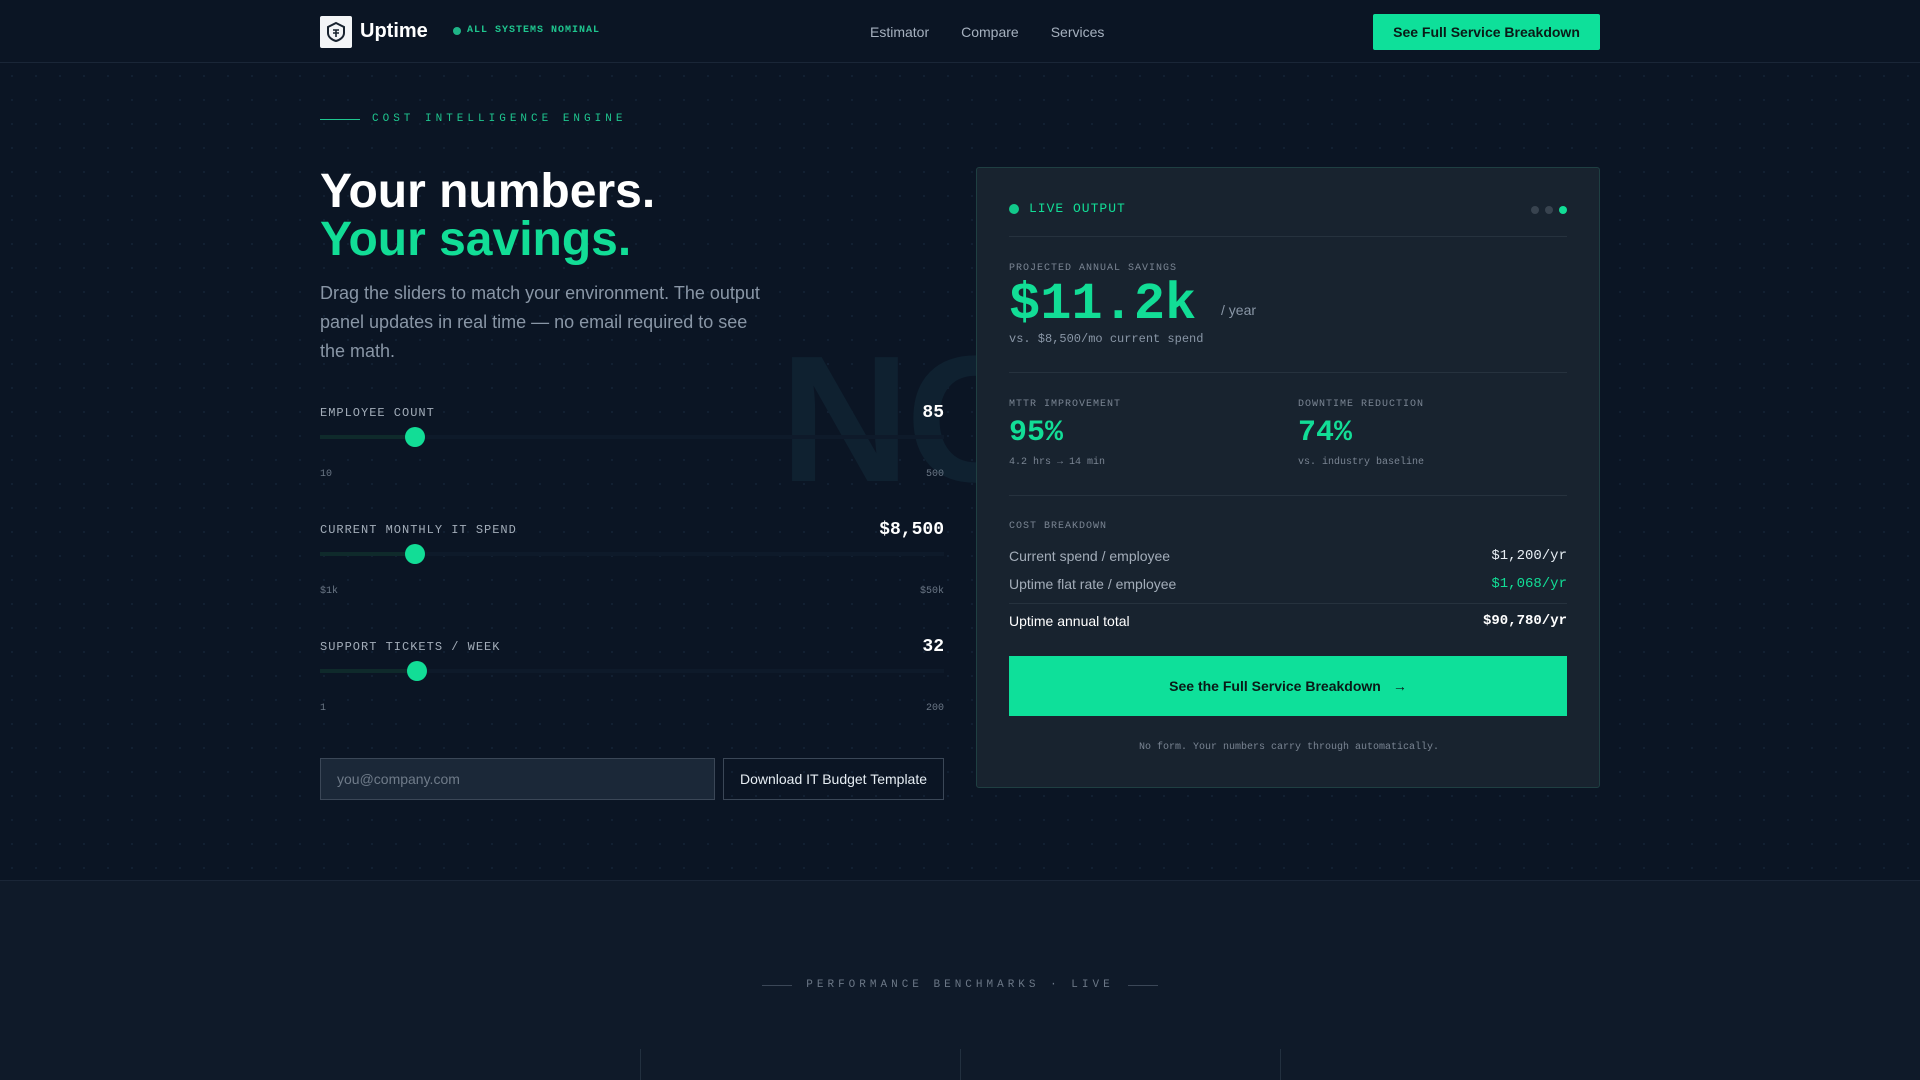 Image resolution: width=1920 pixels, height=1080 pixels. What do you see at coordinates (1090, 556) in the screenshot?
I see `row-label: Current spend / employee` at bounding box center [1090, 556].